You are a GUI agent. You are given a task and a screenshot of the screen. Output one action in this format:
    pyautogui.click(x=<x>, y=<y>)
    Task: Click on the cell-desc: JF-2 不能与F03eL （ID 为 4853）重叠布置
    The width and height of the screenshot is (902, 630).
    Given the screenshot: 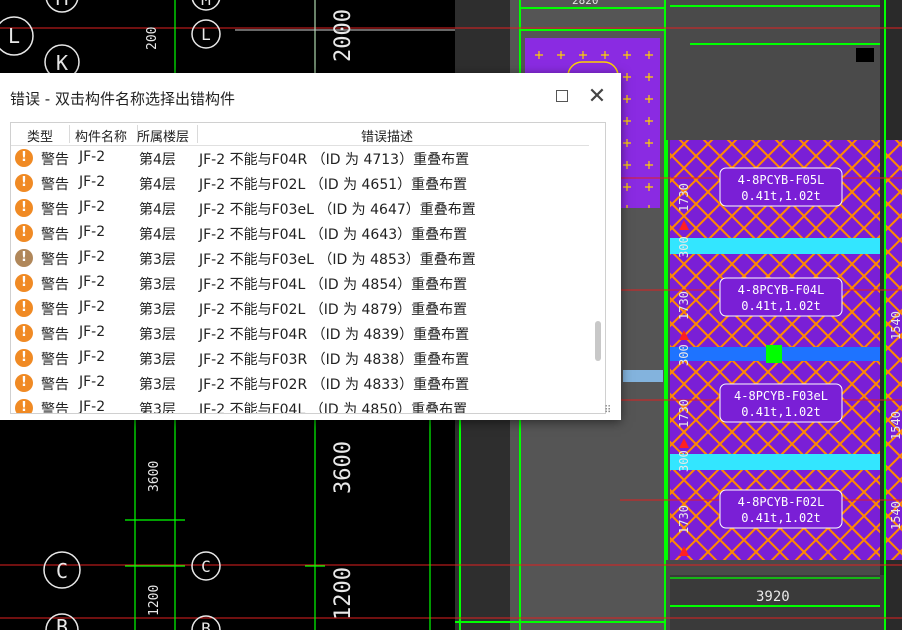 What is the action you would take?
    pyautogui.click(x=337, y=260)
    